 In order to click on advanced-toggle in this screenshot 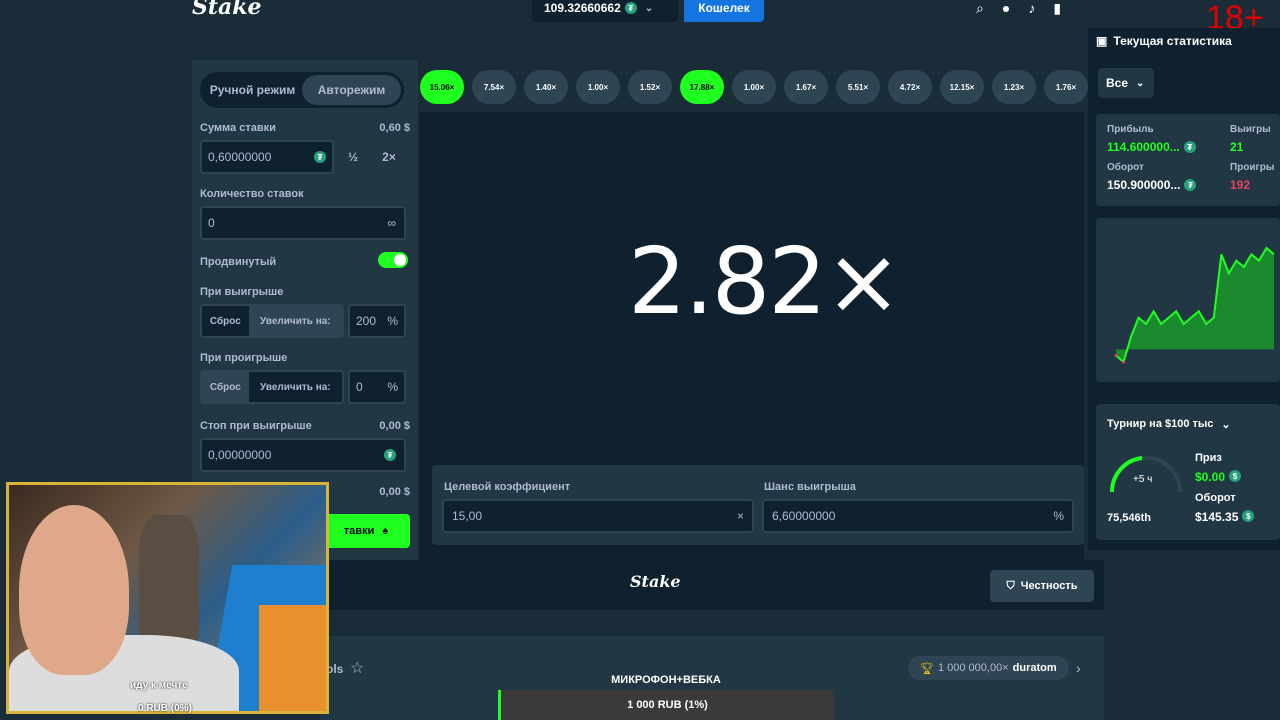, I will do `click(393, 260)`.